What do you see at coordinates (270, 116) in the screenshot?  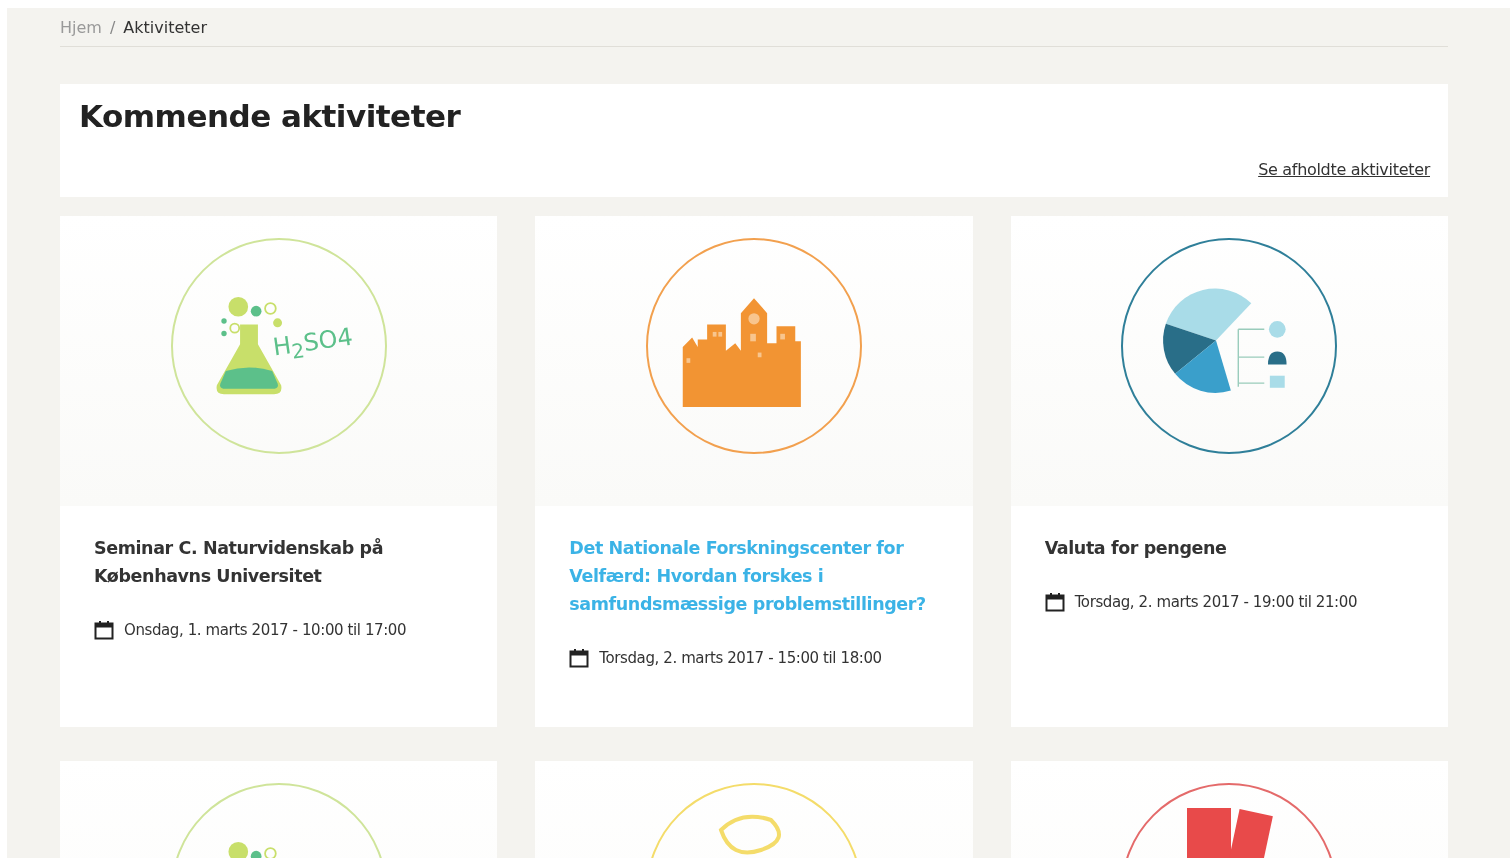 I see `page-title: Kommende aktiviteter` at bounding box center [270, 116].